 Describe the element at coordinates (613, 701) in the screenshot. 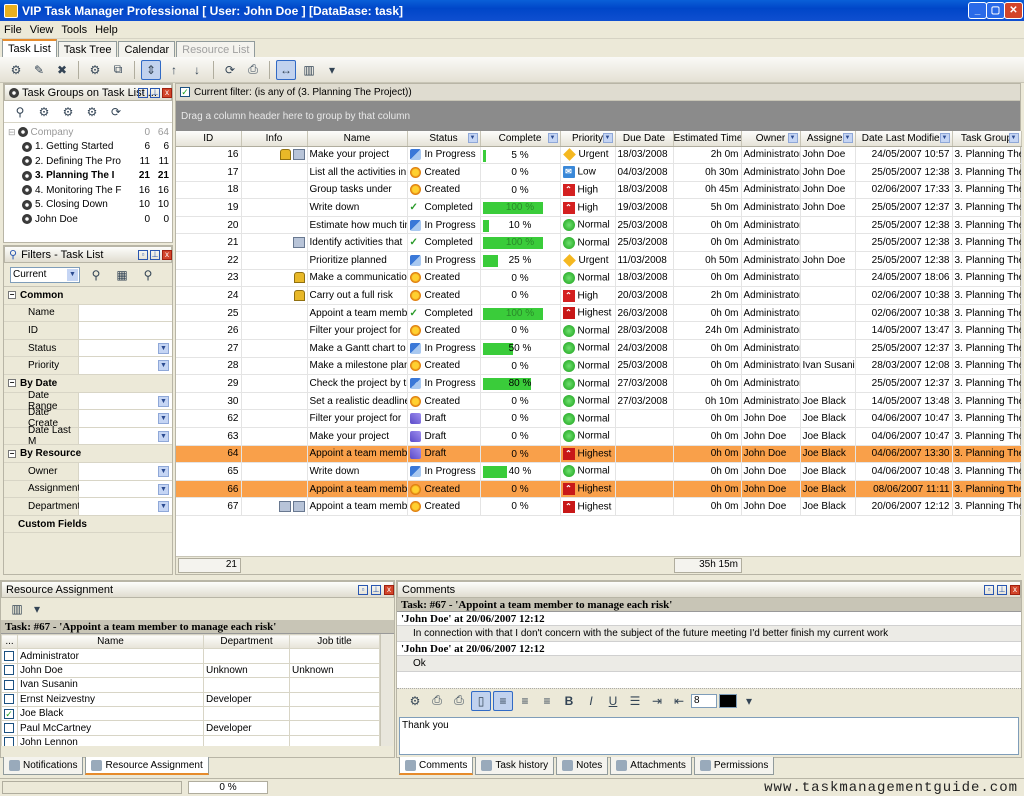

I see `underline-icon: U` at that location.